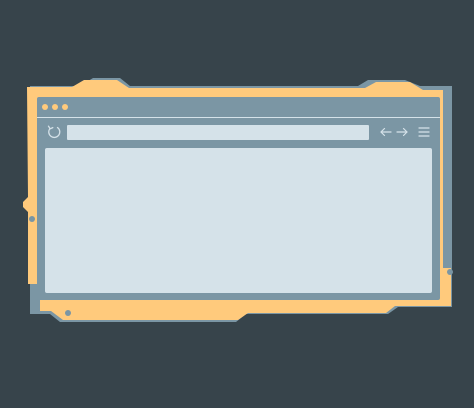 The image size is (474, 408). Describe the element at coordinates (218, 132) in the screenshot. I see `address-bar-input` at that location.